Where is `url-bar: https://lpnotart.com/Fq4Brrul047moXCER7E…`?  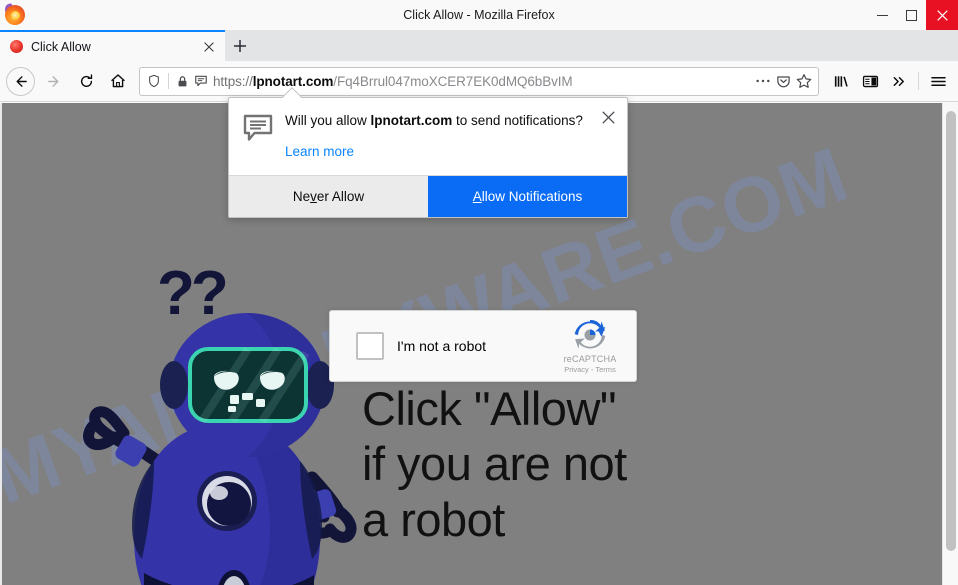
url-bar: https://lpnotart.com/Fq4Brrul047moXCER7E… is located at coordinates (479, 81).